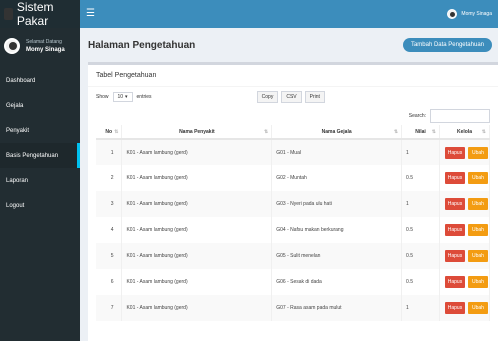  What do you see at coordinates (337, 282) in the screenshot?
I see `cell-gejala: G06 - Sesak di dada` at bounding box center [337, 282].